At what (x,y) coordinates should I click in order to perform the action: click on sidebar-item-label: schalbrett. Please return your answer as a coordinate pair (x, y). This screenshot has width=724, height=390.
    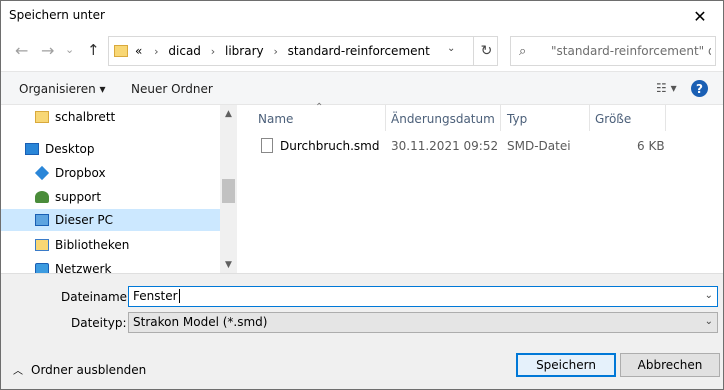
    Looking at the image, I should click on (85, 117).